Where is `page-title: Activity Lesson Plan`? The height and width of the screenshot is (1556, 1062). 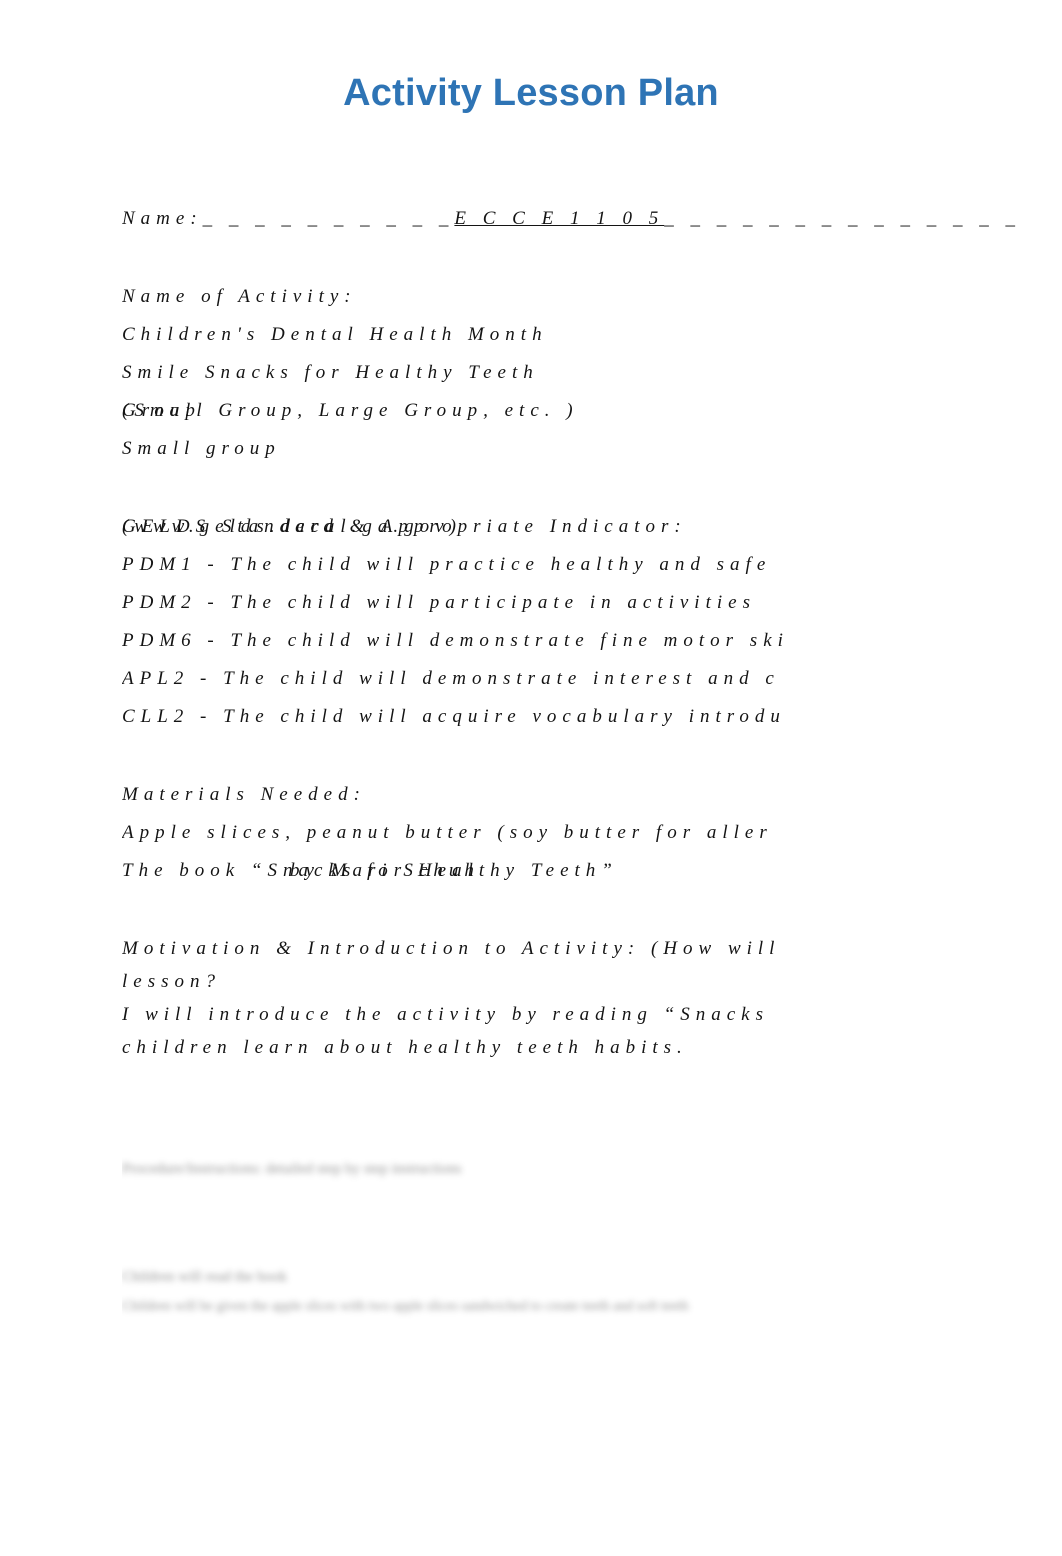
page-title: Activity Lesson Plan is located at coordinates (531, 93).